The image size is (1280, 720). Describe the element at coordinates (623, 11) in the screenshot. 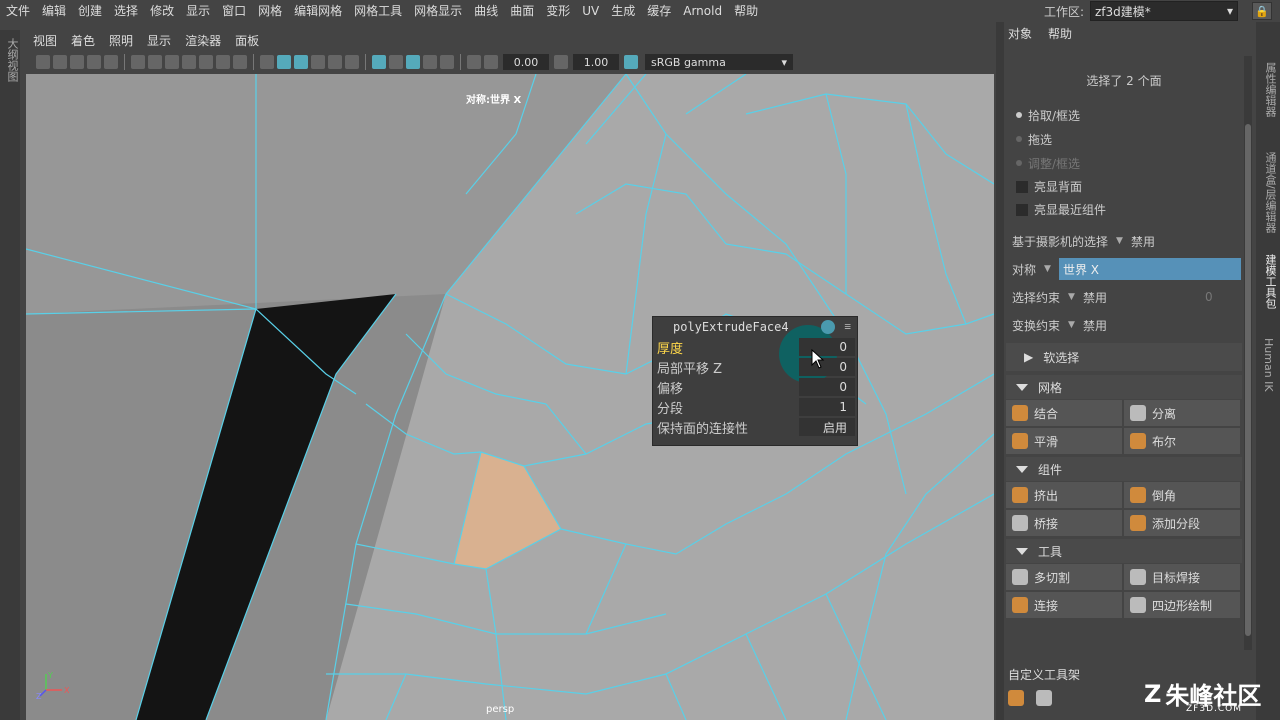

I see `menu-generate: 生成` at that location.